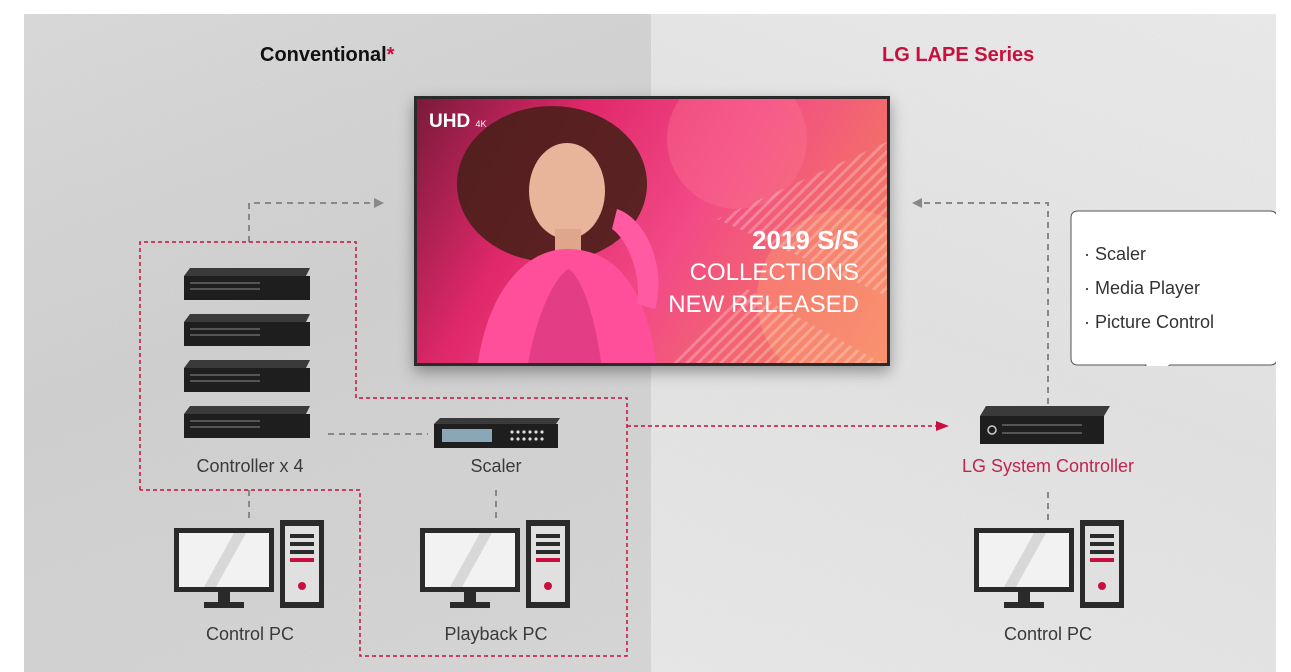 The image size is (1291, 672). Describe the element at coordinates (450, 121) in the screenshot. I see `uhd-badge-text: UHD` at that location.